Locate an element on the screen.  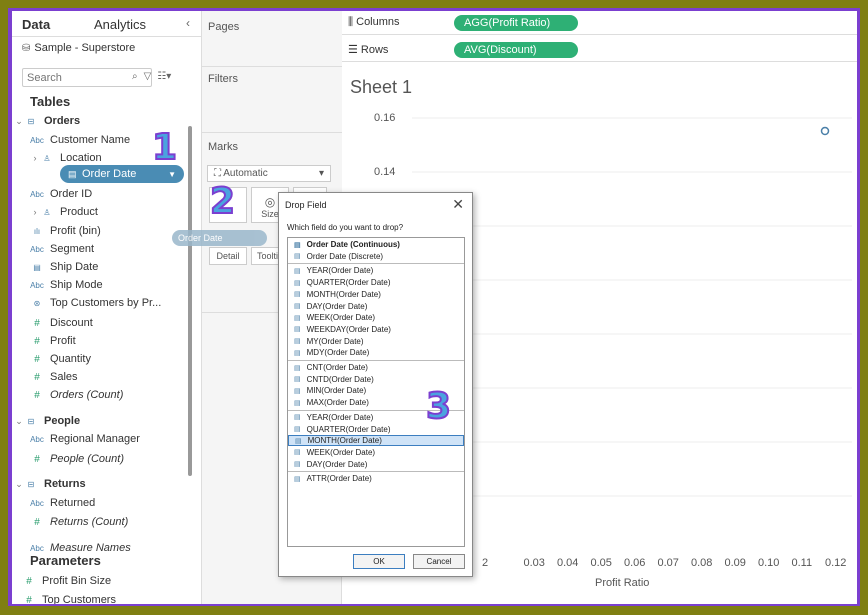
annotation-step-1: 1 is located at coordinates (164, 147).